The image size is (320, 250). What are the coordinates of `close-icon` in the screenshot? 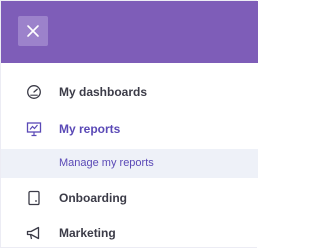 It's located at (33, 31).